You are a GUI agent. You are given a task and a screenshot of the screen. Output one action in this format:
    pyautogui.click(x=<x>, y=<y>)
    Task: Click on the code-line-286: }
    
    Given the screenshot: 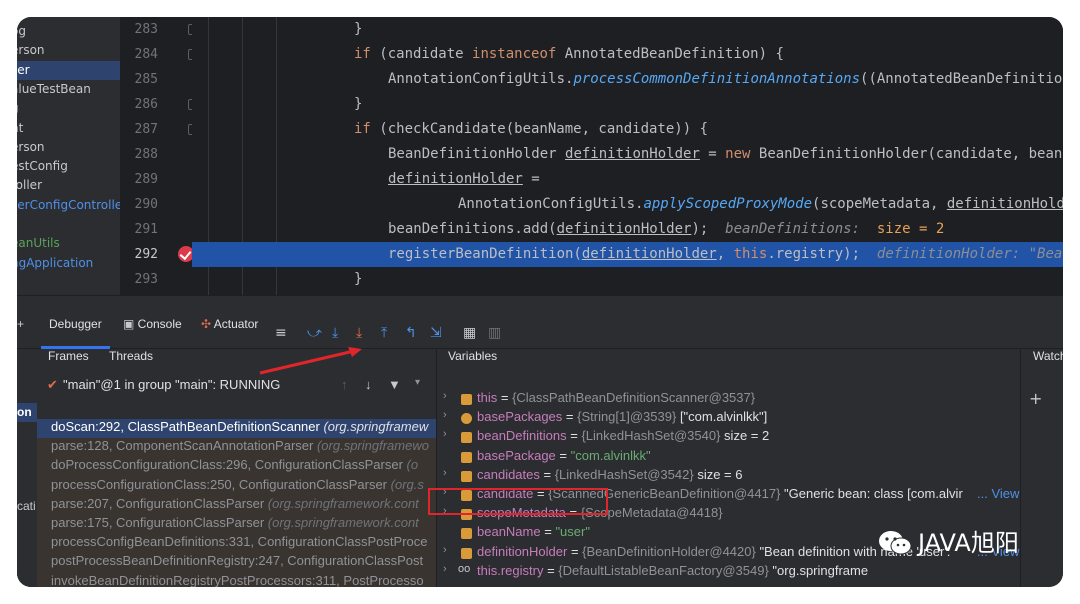 What is the action you would take?
    pyautogui.click(x=627, y=104)
    